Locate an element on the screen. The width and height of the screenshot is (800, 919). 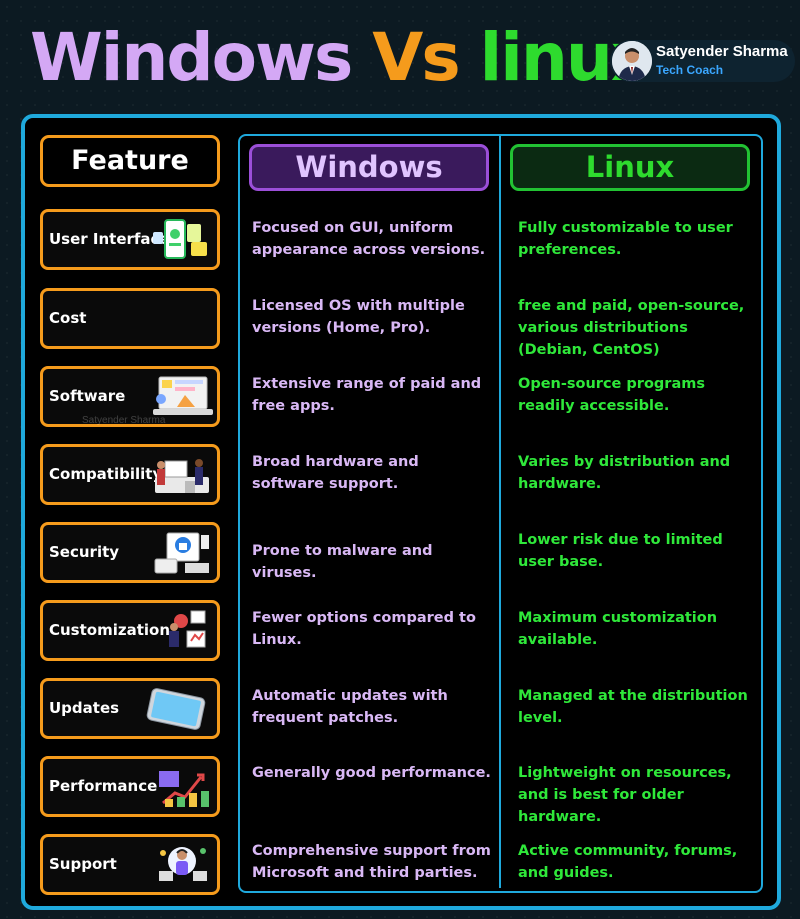
linux-security: Lower risk due to limited user base. is located at coordinates (620, 551).